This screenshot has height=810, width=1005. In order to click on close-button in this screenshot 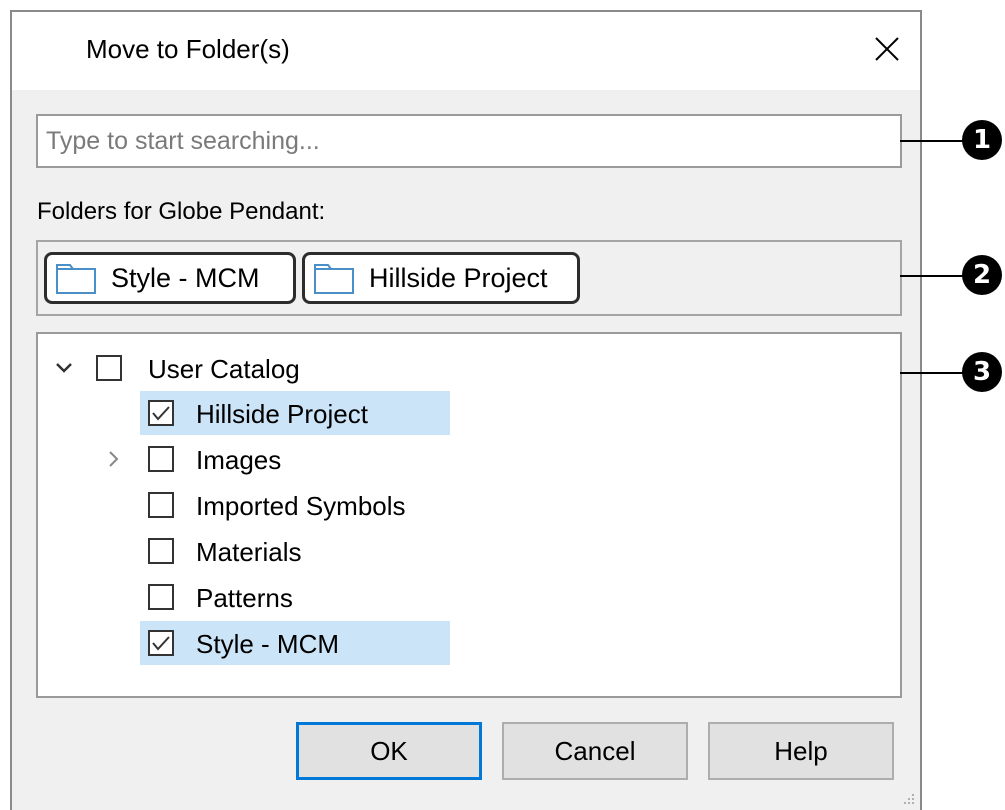, I will do `click(887, 49)`.